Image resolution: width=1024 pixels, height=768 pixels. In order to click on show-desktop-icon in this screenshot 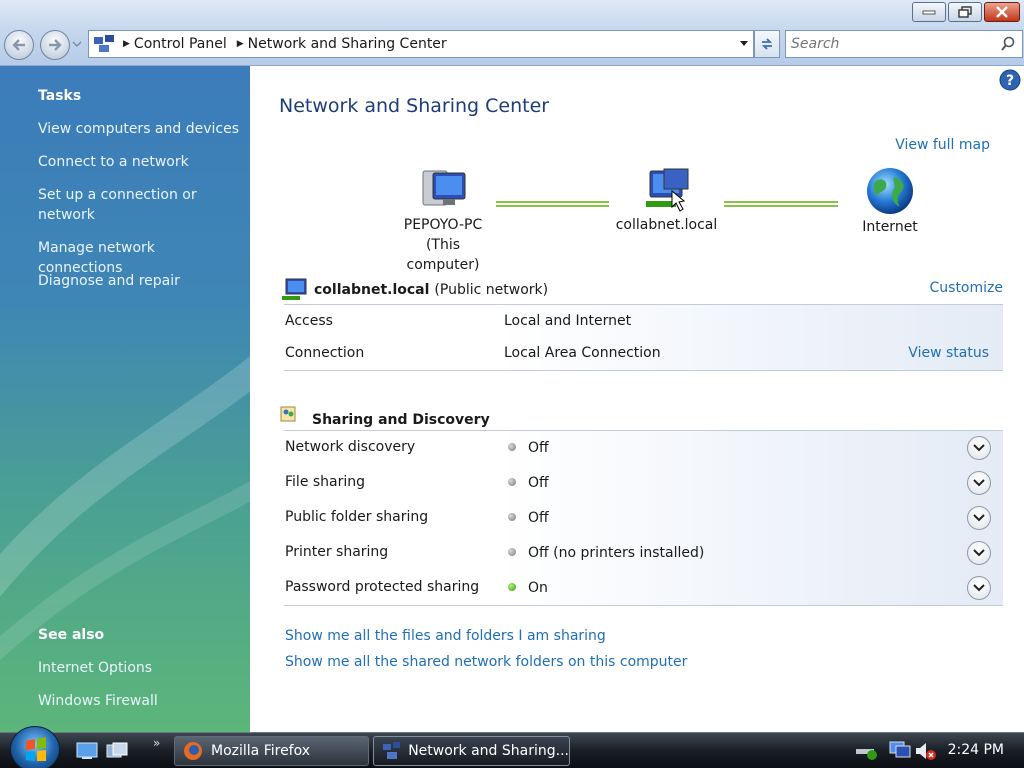, I will do `click(87, 751)`.